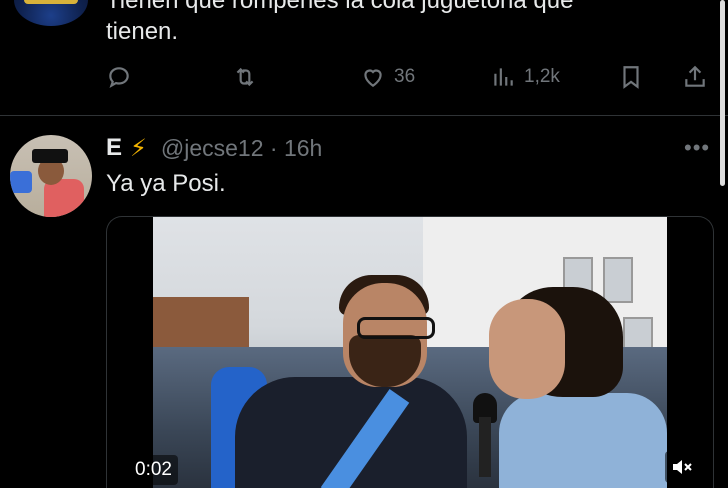 The image size is (728, 488). I want to click on view-count: 1,2k, so click(542, 76).